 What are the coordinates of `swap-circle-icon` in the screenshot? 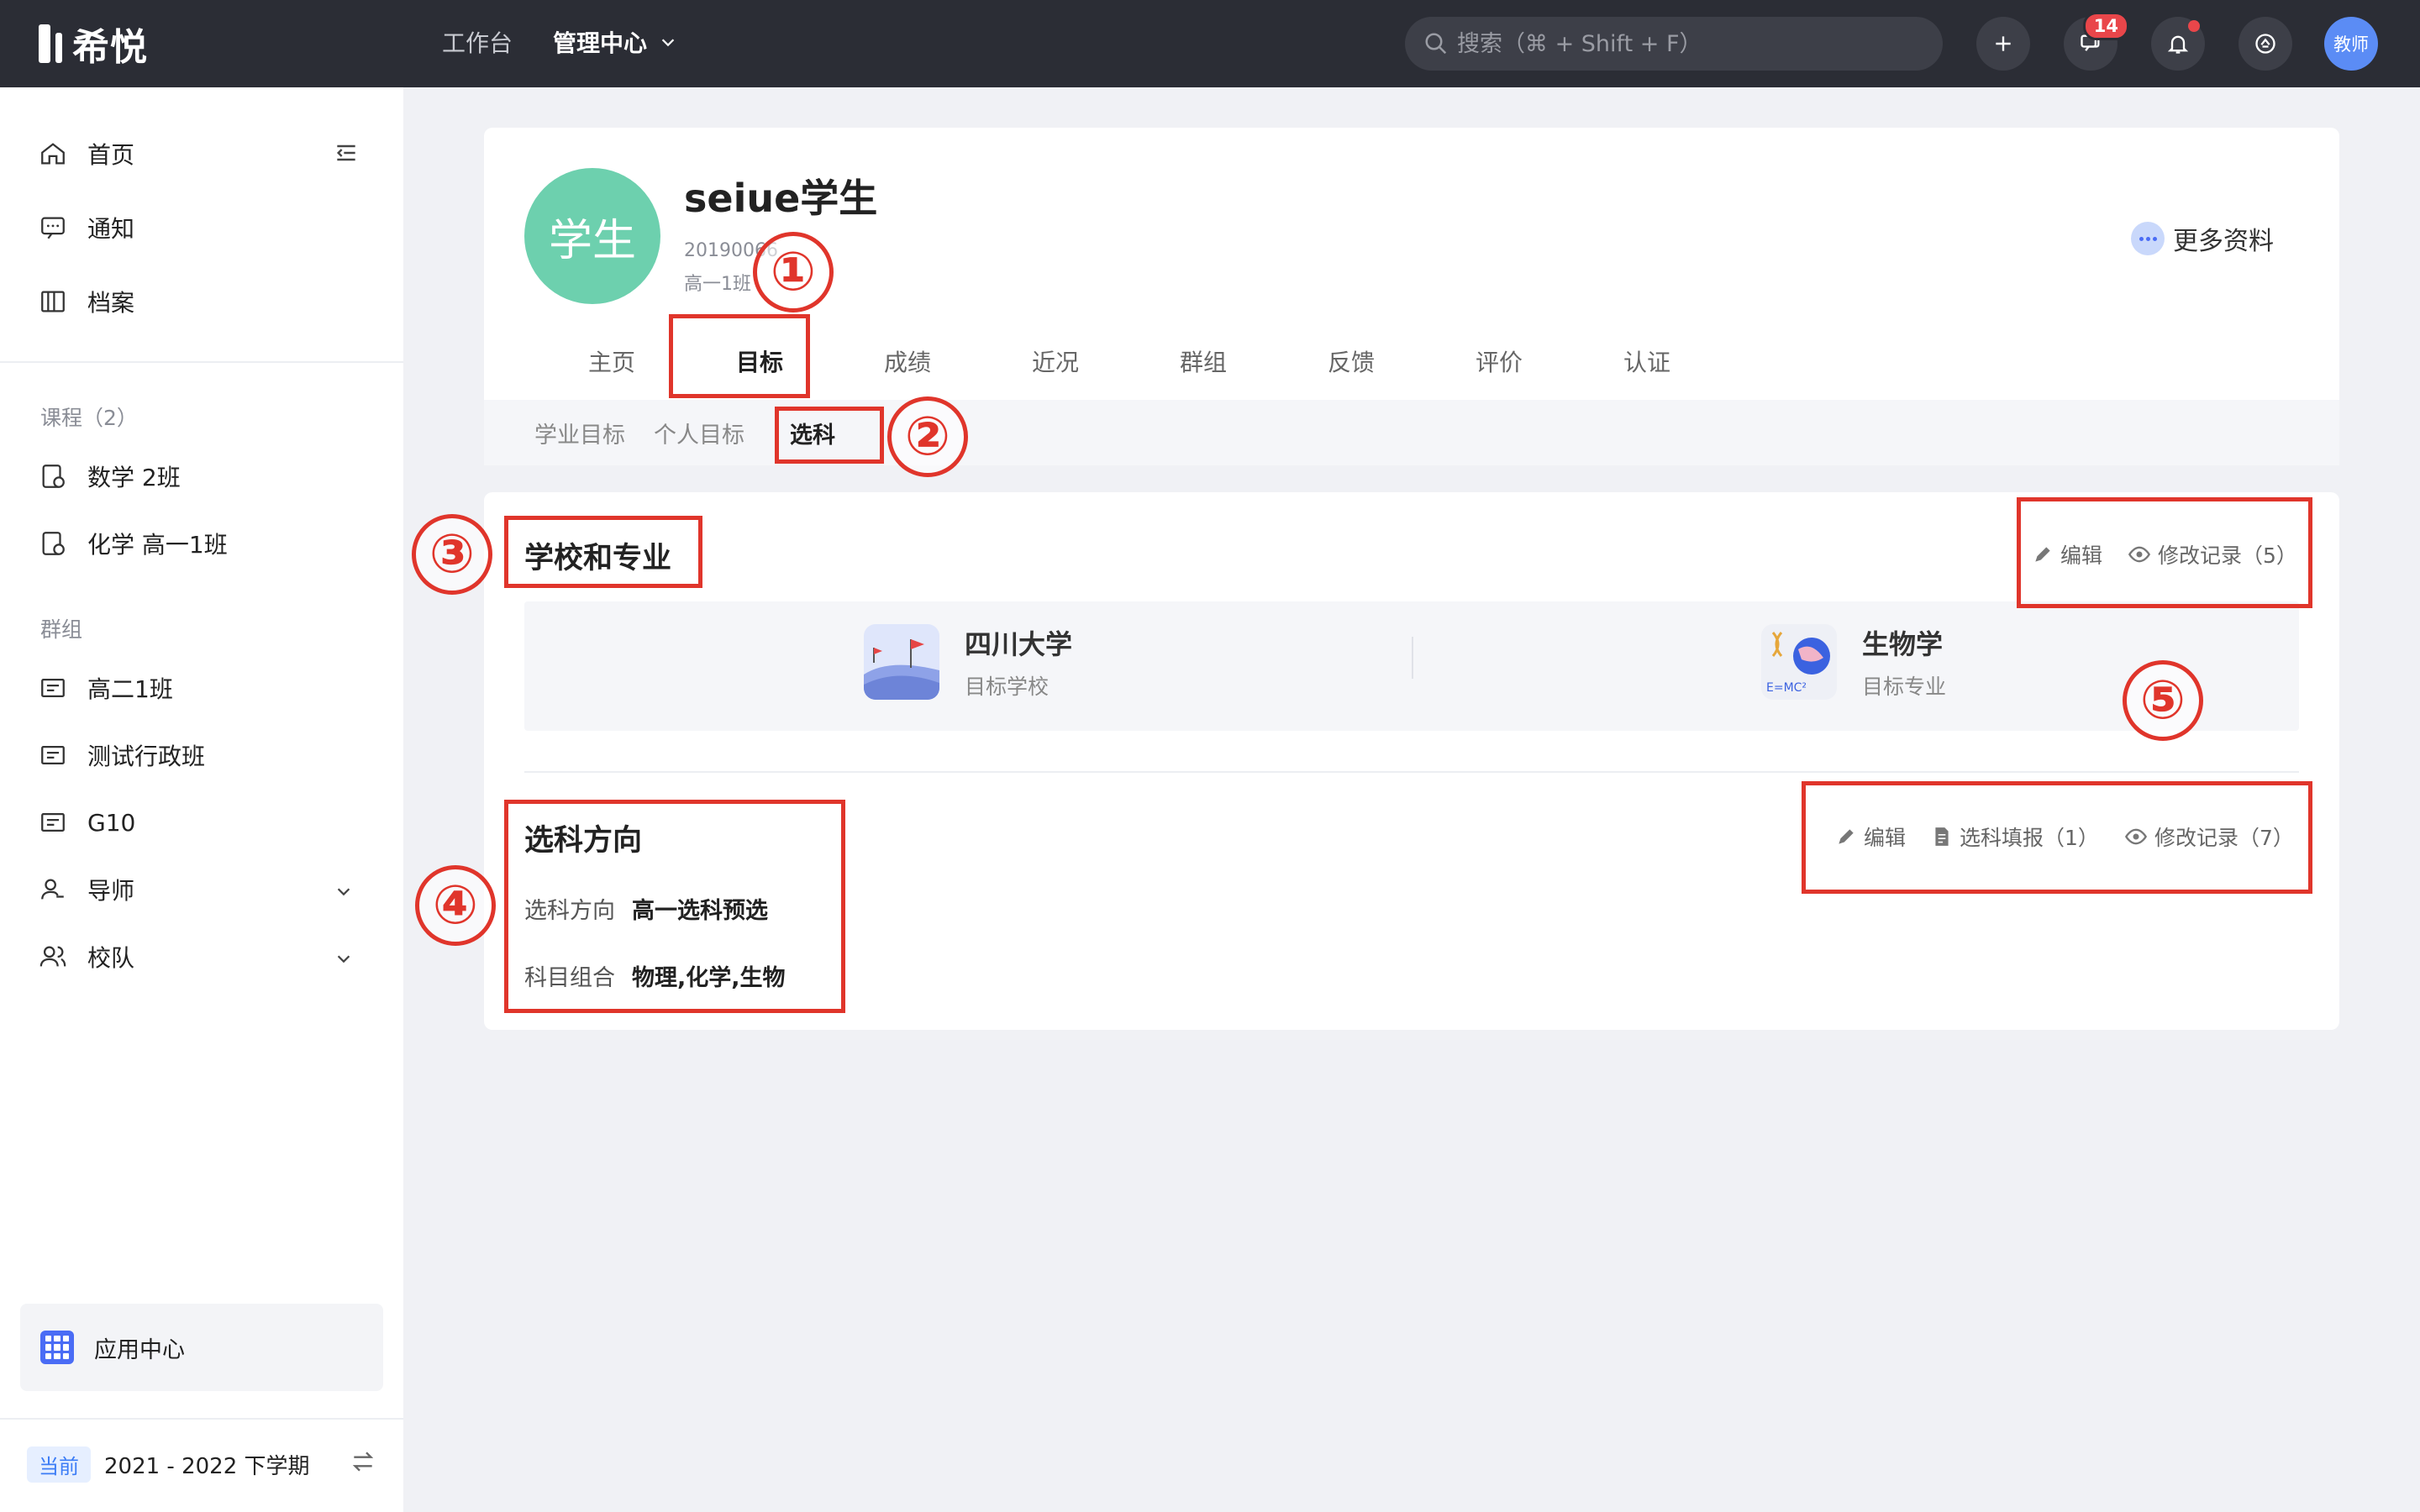 It's located at (2265, 44).